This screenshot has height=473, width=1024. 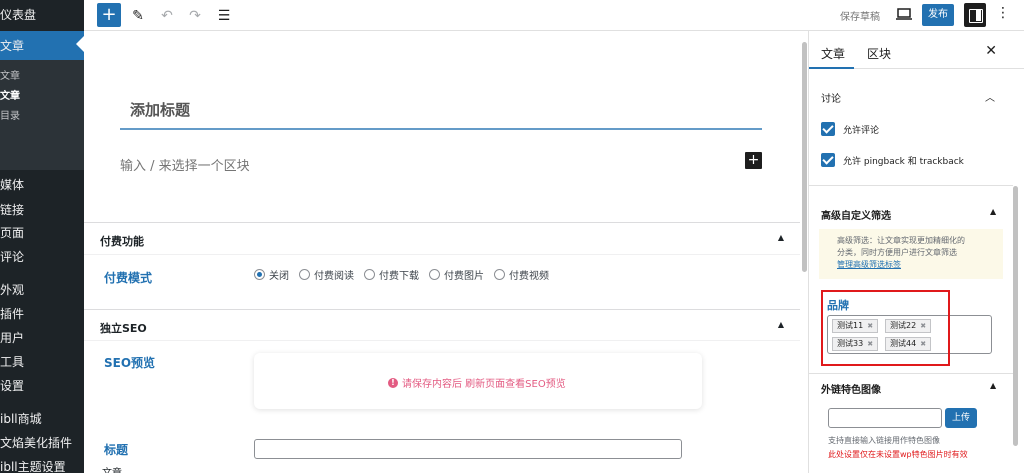 I want to click on radio-paid-video: 付费视频, so click(x=521, y=274).